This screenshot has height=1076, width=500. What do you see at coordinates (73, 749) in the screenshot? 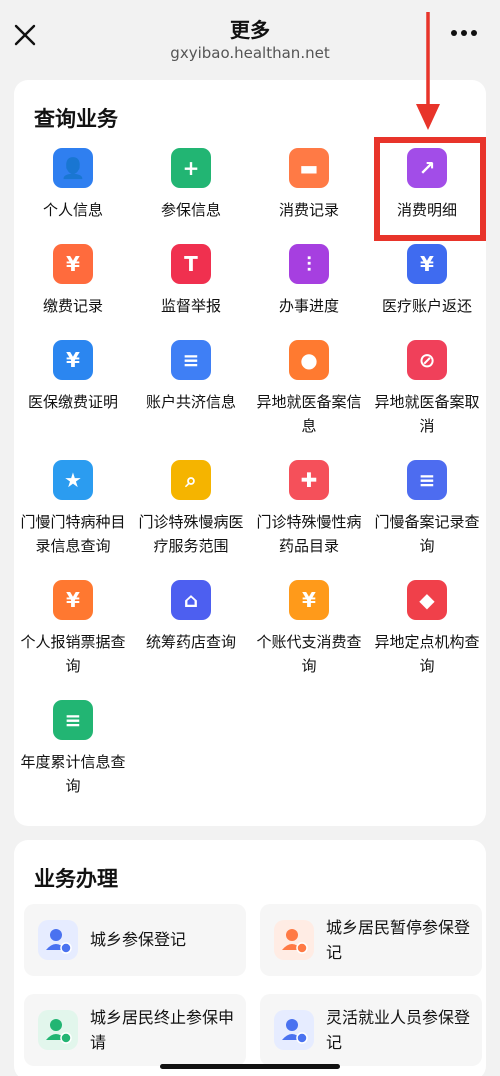
I see `query-item: ≡ 年度累计信息查询` at bounding box center [73, 749].